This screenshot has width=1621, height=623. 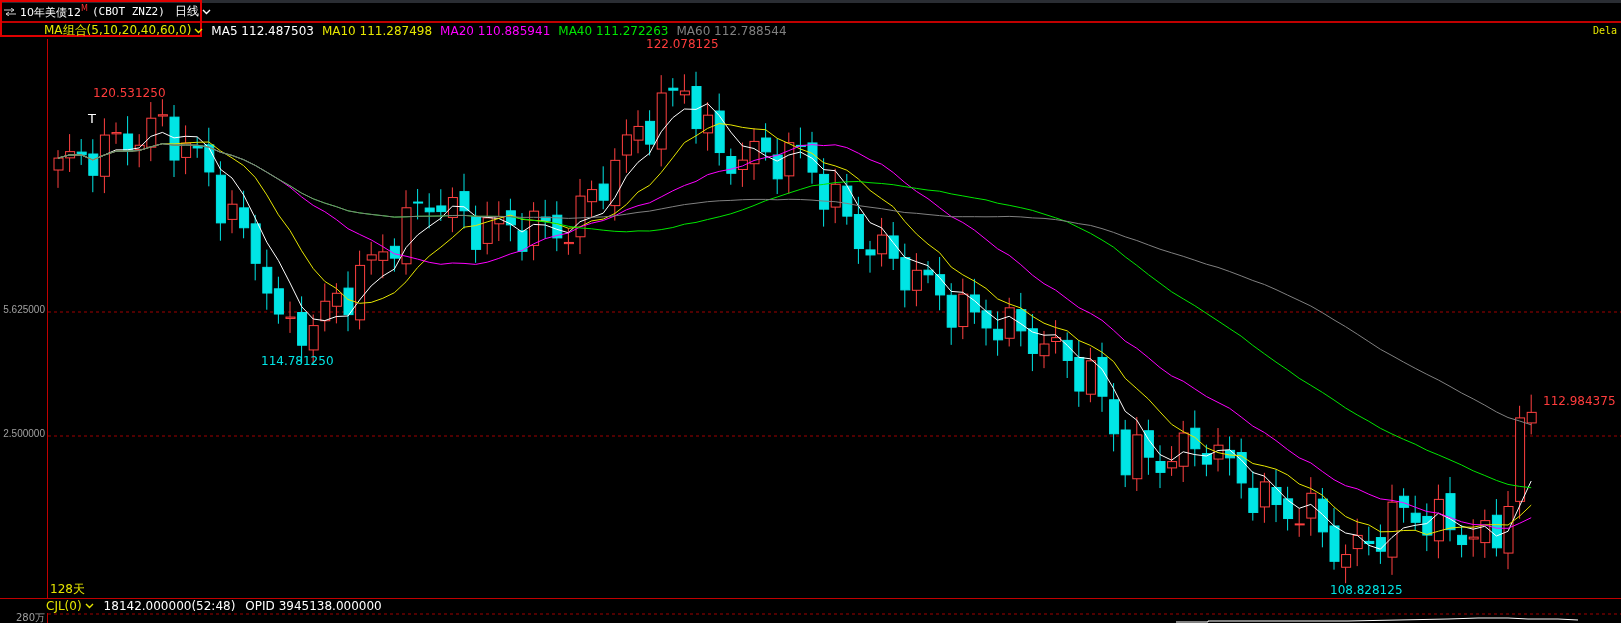 I want to click on volume-value: 18142.000000(52:48), so click(x=169, y=605).